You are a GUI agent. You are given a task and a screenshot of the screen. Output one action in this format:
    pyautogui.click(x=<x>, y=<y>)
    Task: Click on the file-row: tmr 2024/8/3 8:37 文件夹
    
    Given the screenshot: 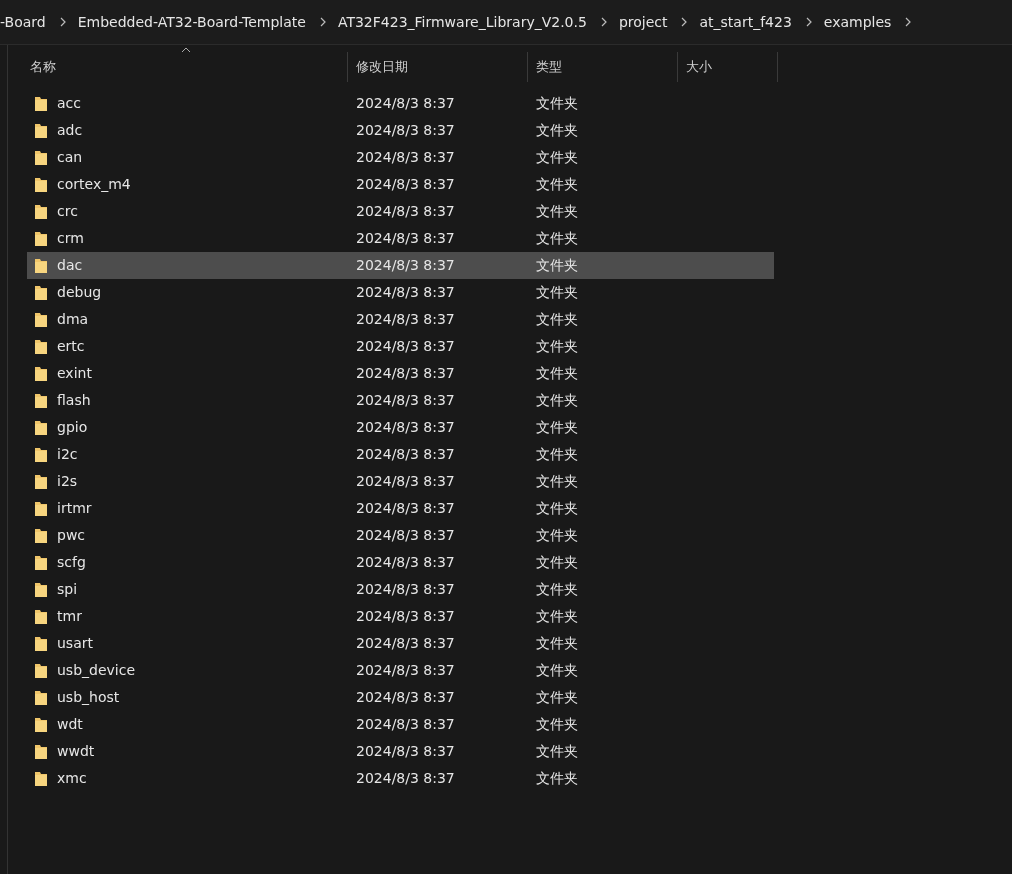 What is the action you would take?
    pyautogui.click(x=400, y=616)
    